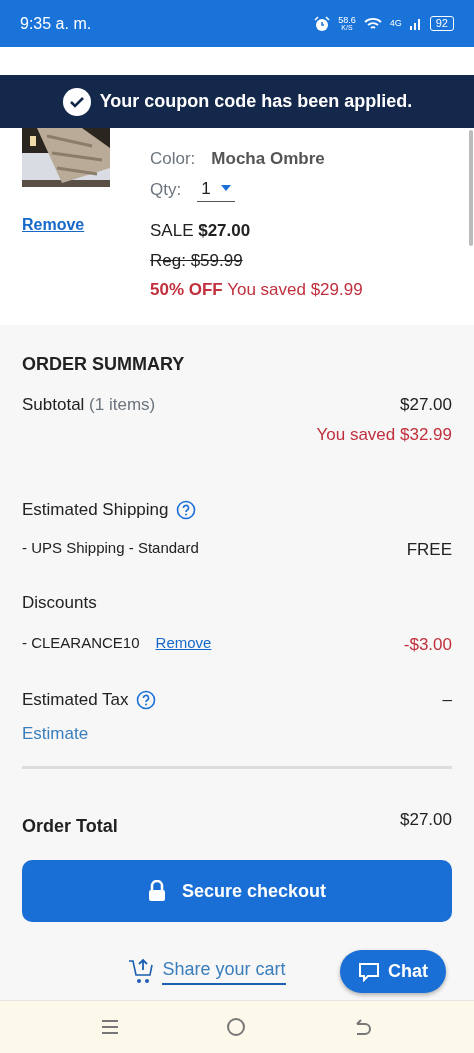  Describe the element at coordinates (426, 405) in the screenshot. I see `subtotal-value: $27.00` at that location.